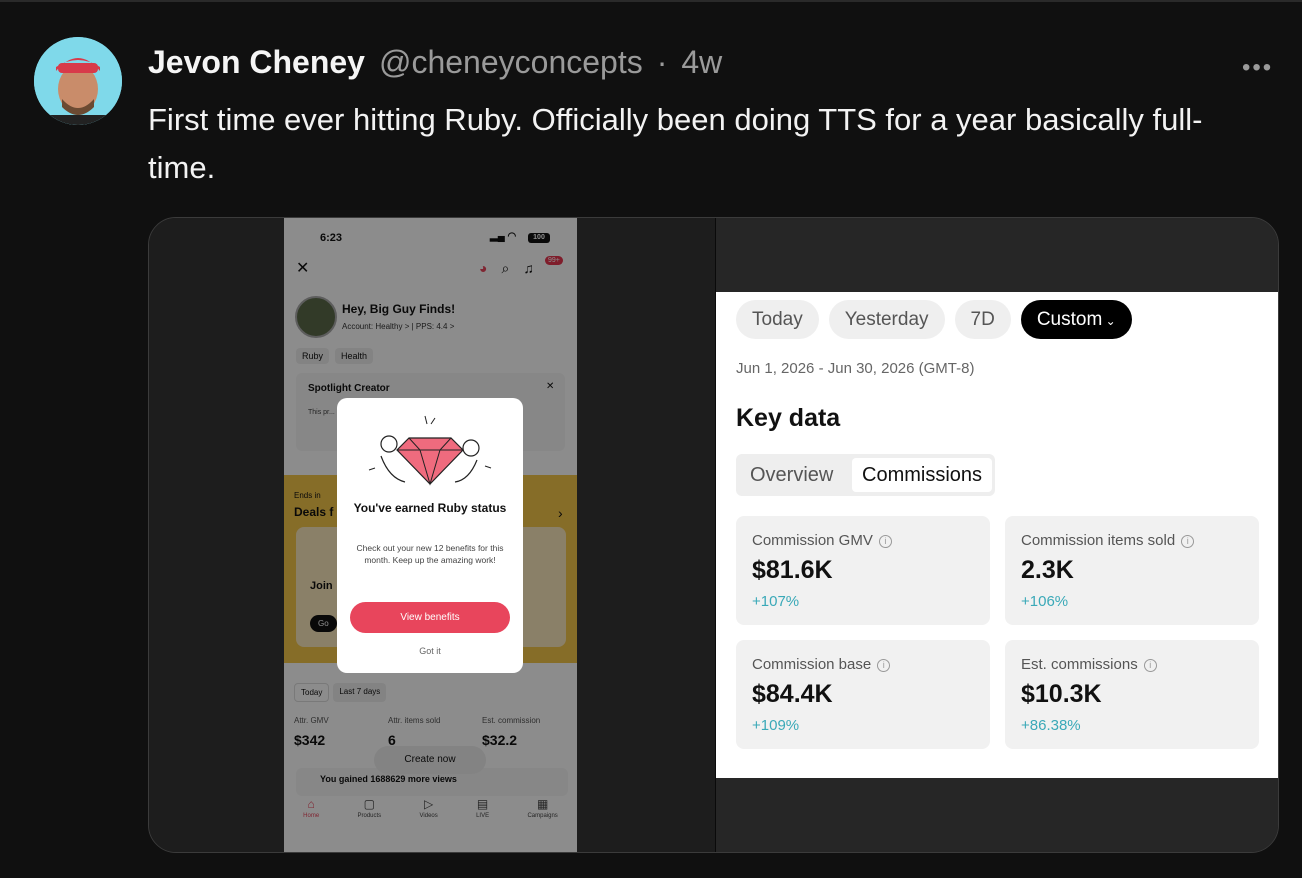 The width and height of the screenshot is (1302, 878). Describe the element at coordinates (511, 62) in the screenshot. I see `author-handle: @cheneyconcepts` at that location.